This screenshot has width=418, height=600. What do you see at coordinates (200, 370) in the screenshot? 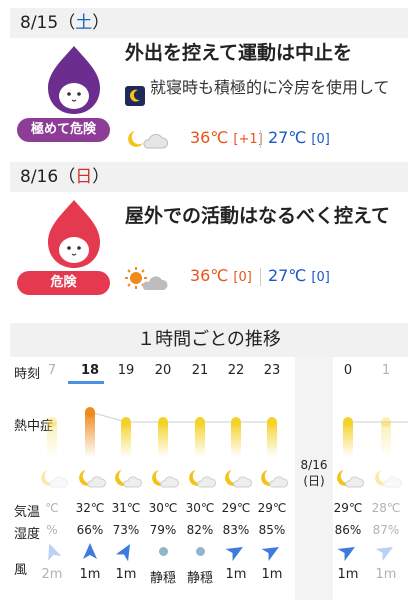
I see `hour-label: 21` at bounding box center [200, 370].